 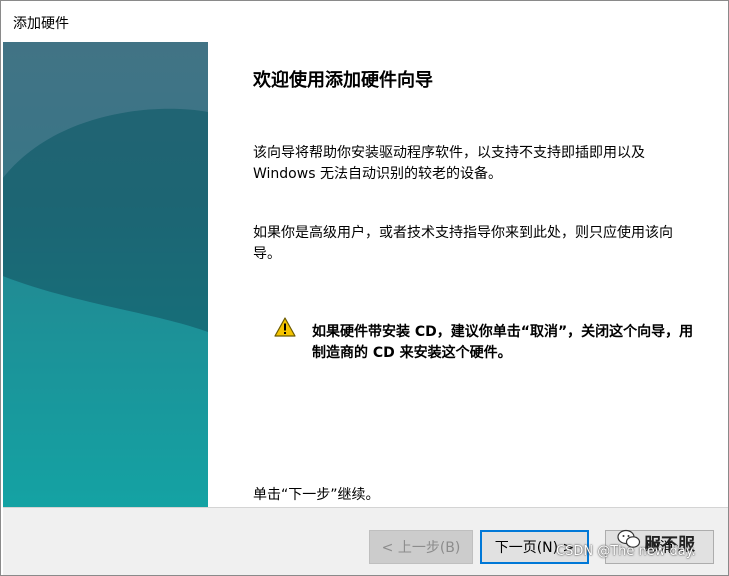 What do you see at coordinates (41, 24) in the screenshot?
I see `window-title: 添加硬件` at bounding box center [41, 24].